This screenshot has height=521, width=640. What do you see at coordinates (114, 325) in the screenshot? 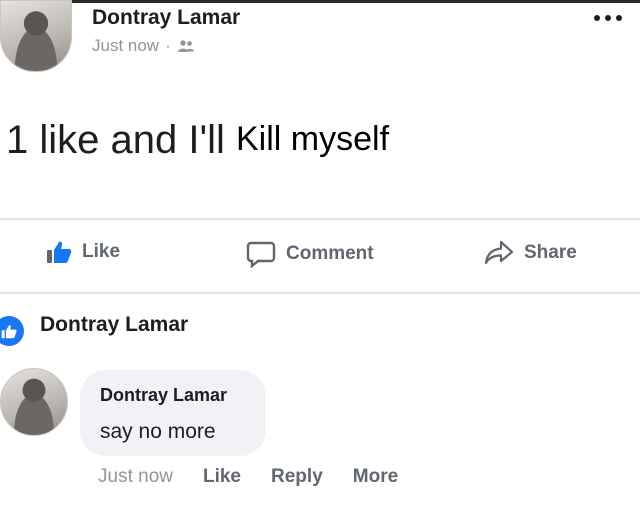
I see `reaction-user-name: Dontray Lamar` at bounding box center [114, 325].